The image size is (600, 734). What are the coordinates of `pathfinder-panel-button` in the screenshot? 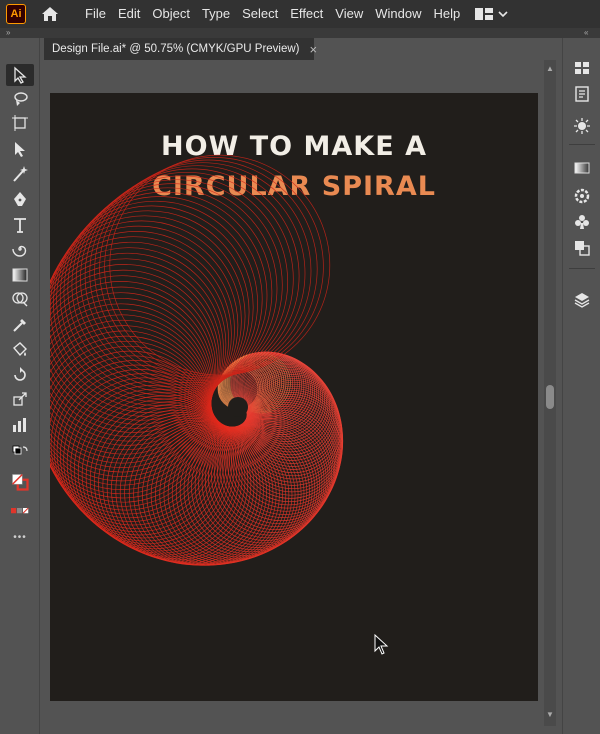 It's located at (582, 248).